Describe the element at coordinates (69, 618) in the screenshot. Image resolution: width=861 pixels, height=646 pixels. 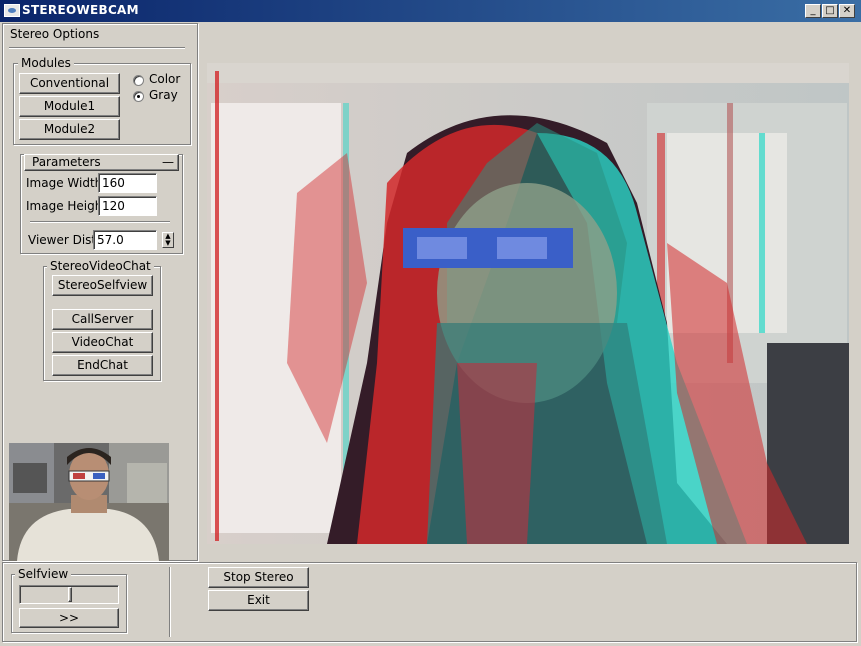
I see `expand-button: >>` at that location.